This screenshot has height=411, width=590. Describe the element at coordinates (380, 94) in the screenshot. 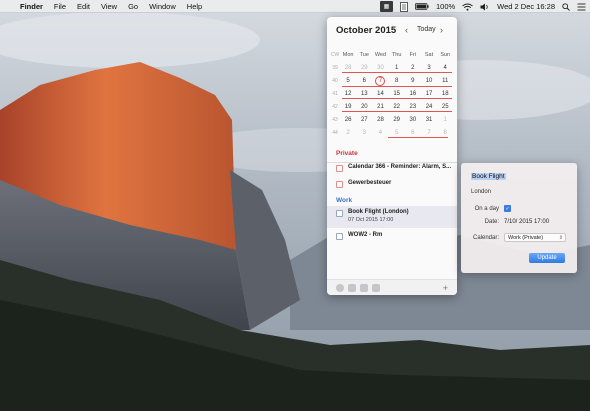

I see `day-cell: 14` at that location.